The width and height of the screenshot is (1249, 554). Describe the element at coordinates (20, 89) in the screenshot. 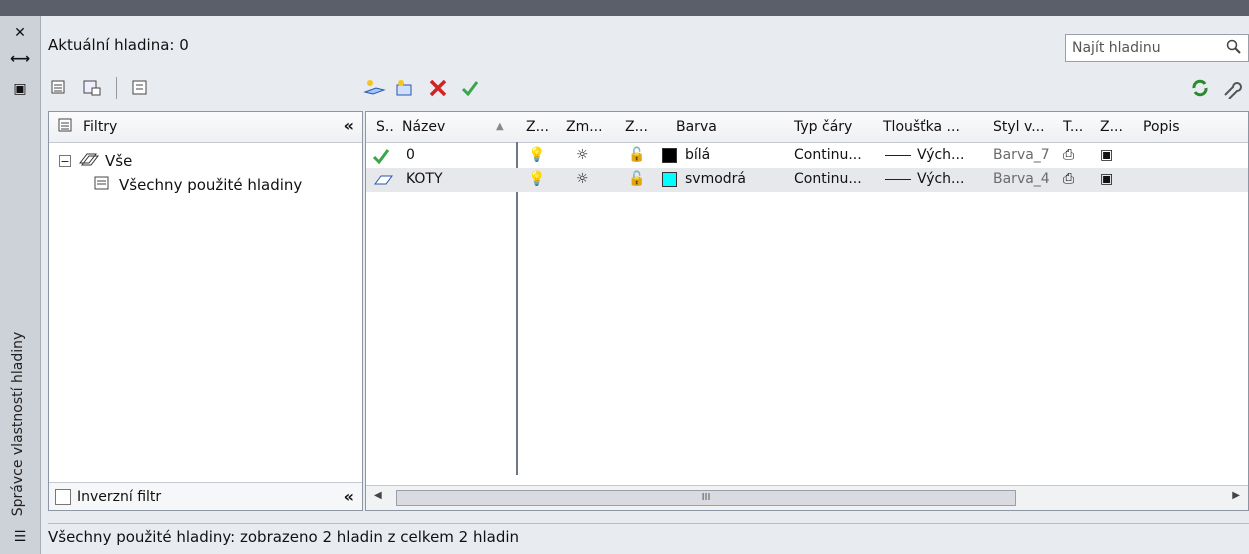

I see `properties-icon: ▣` at that location.